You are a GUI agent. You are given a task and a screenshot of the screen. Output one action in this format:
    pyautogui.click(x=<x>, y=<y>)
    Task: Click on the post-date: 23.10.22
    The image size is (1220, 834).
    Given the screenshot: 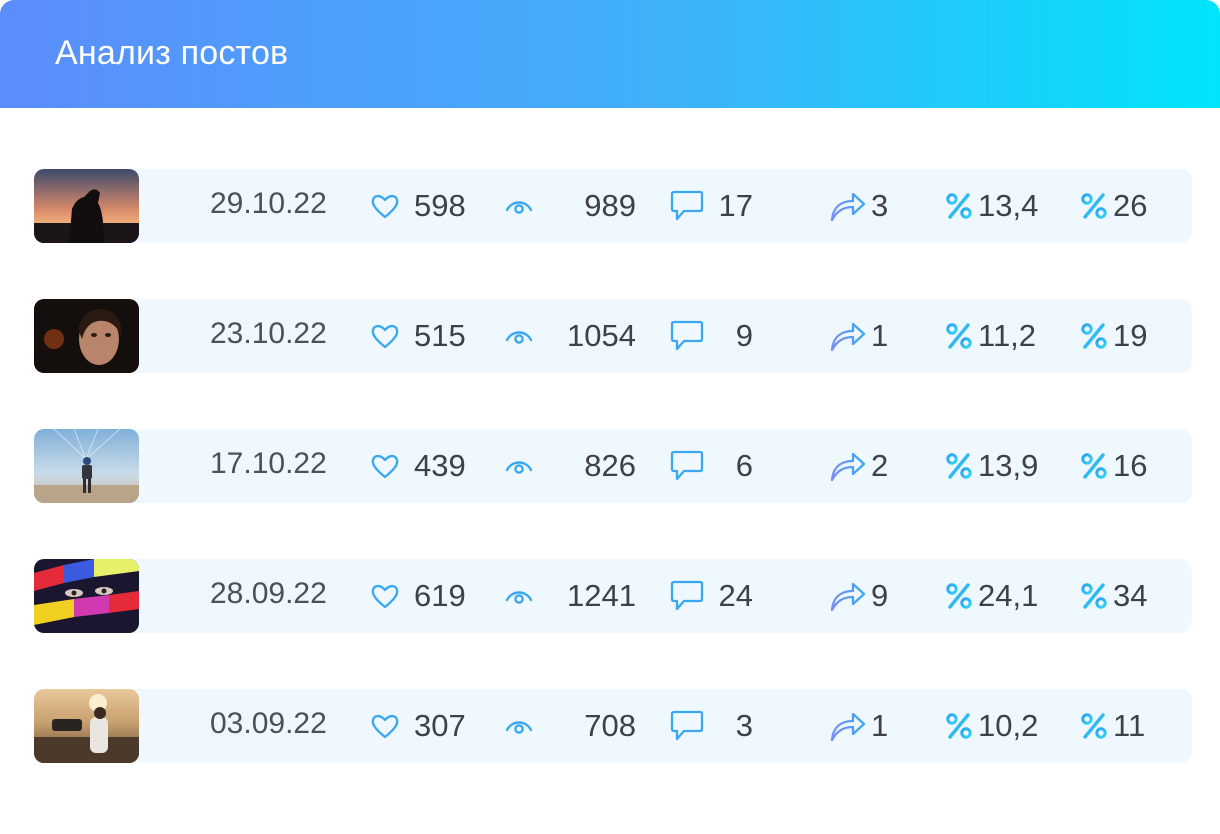 What is the action you would take?
    pyautogui.click(x=268, y=333)
    